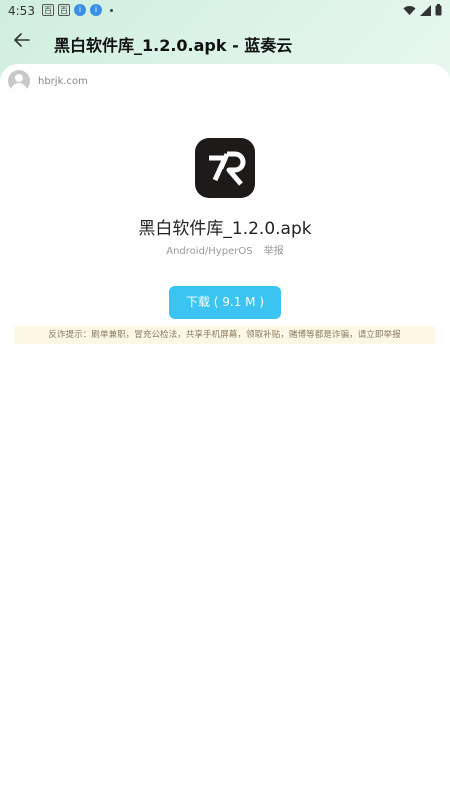  What do you see at coordinates (225, 168) in the screenshot?
I see `app-logo-icon` at bounding box center [225, 168].